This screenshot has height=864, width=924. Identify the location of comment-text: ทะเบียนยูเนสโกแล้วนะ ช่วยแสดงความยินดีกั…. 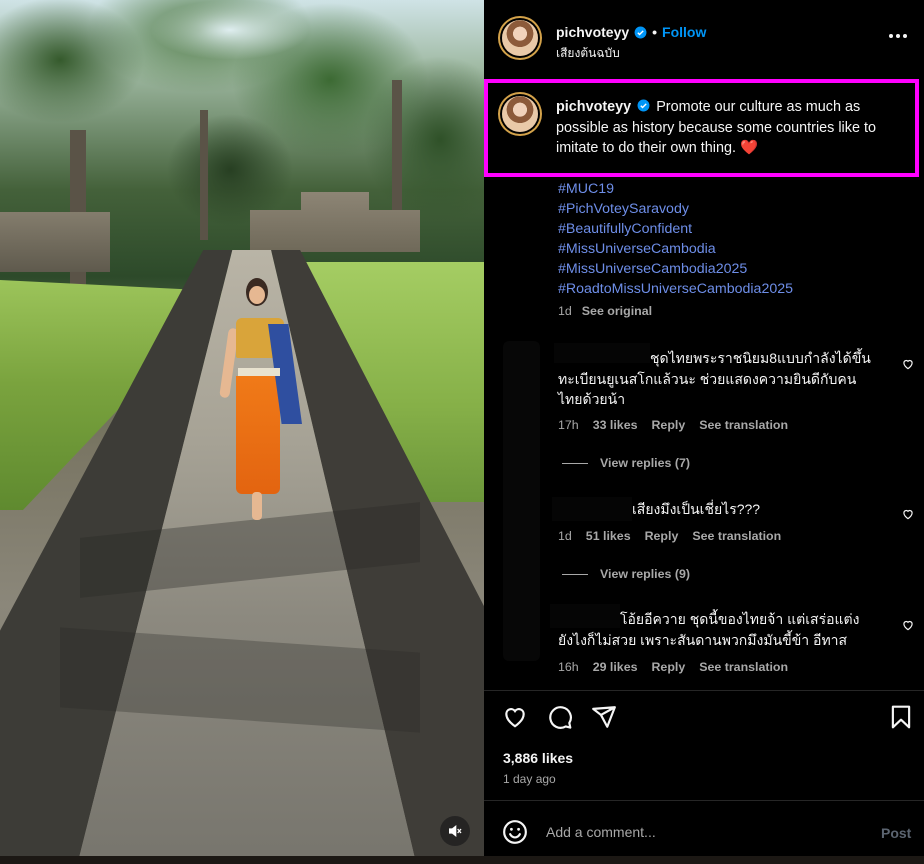
(707, 379).